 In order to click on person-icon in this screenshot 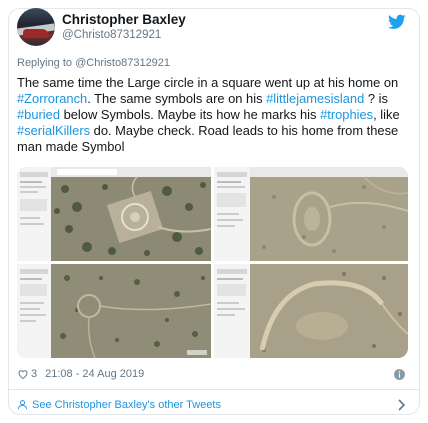, I will do `click(22, 405)`.